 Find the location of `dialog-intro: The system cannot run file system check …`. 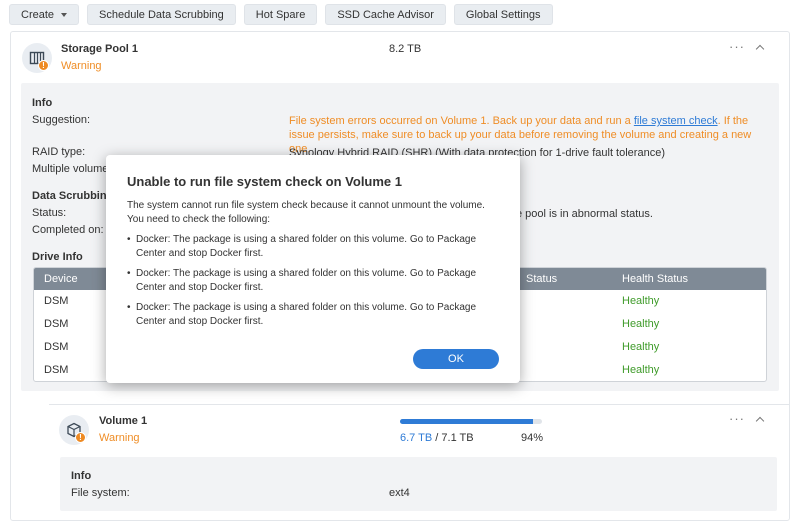

dialog-intro: The system cannot run file system check … is located at coordinates (306, 212).